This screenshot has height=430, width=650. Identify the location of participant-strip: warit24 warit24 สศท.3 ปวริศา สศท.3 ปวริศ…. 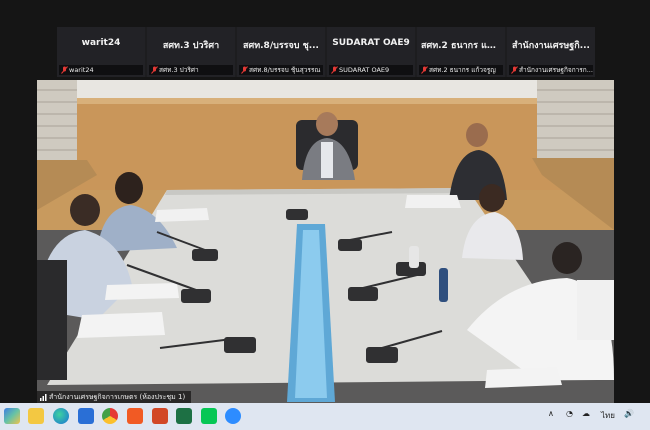
(326, 52).